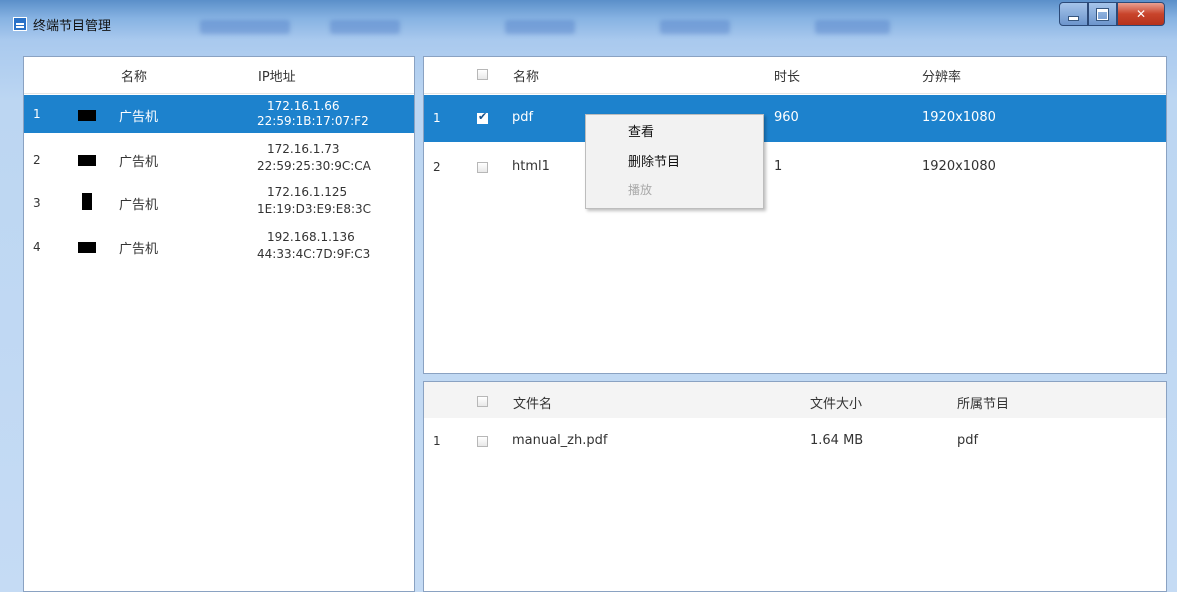 This screenshot has width=1177, height=592. I want to click on maximize-icon, so click(1102, 14).